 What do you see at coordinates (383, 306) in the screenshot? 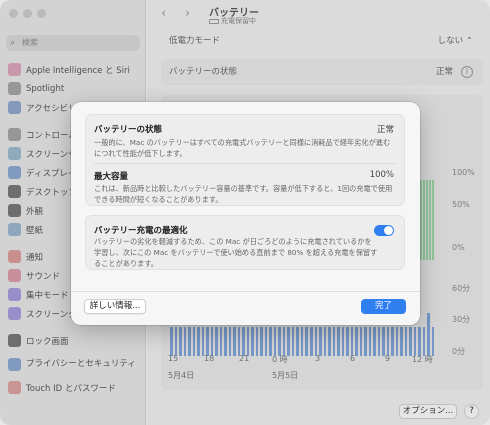
I see `done-button: 完了` at bounding box center [383, 306].